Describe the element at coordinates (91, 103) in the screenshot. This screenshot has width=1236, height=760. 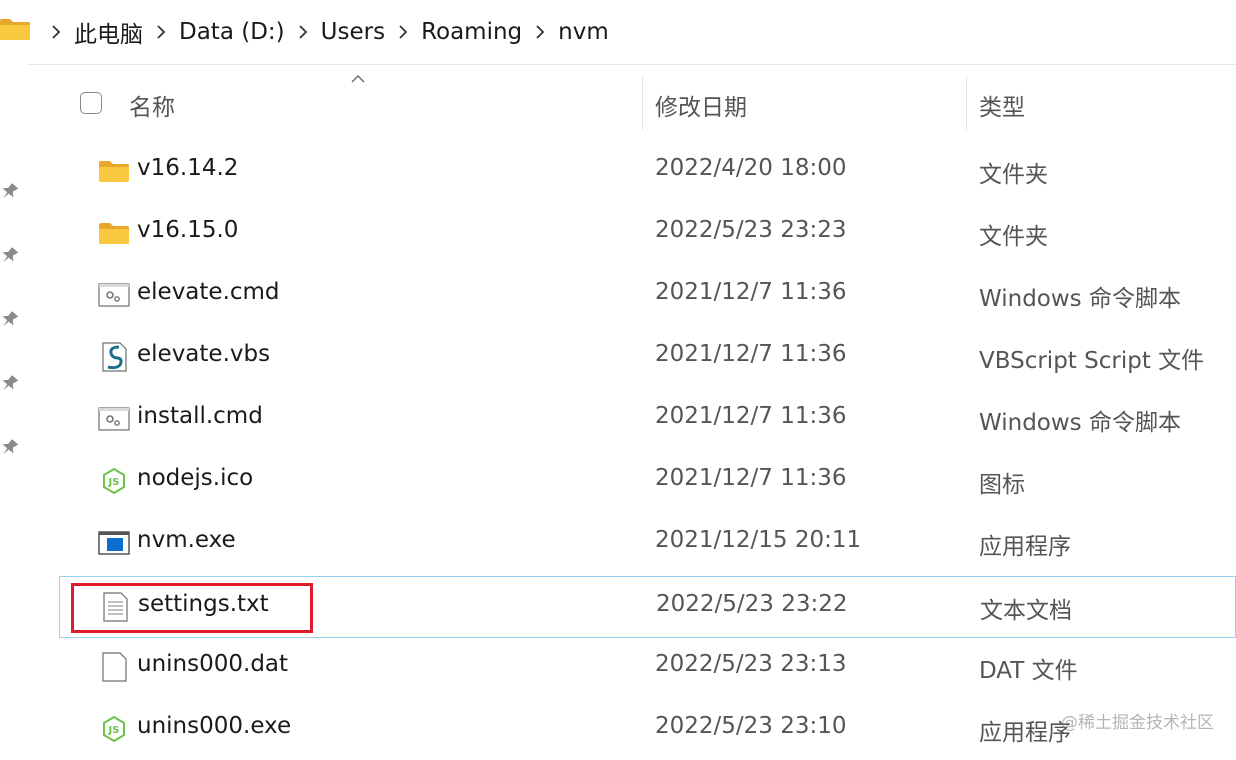
I see `select-all-checkbox` at that location.